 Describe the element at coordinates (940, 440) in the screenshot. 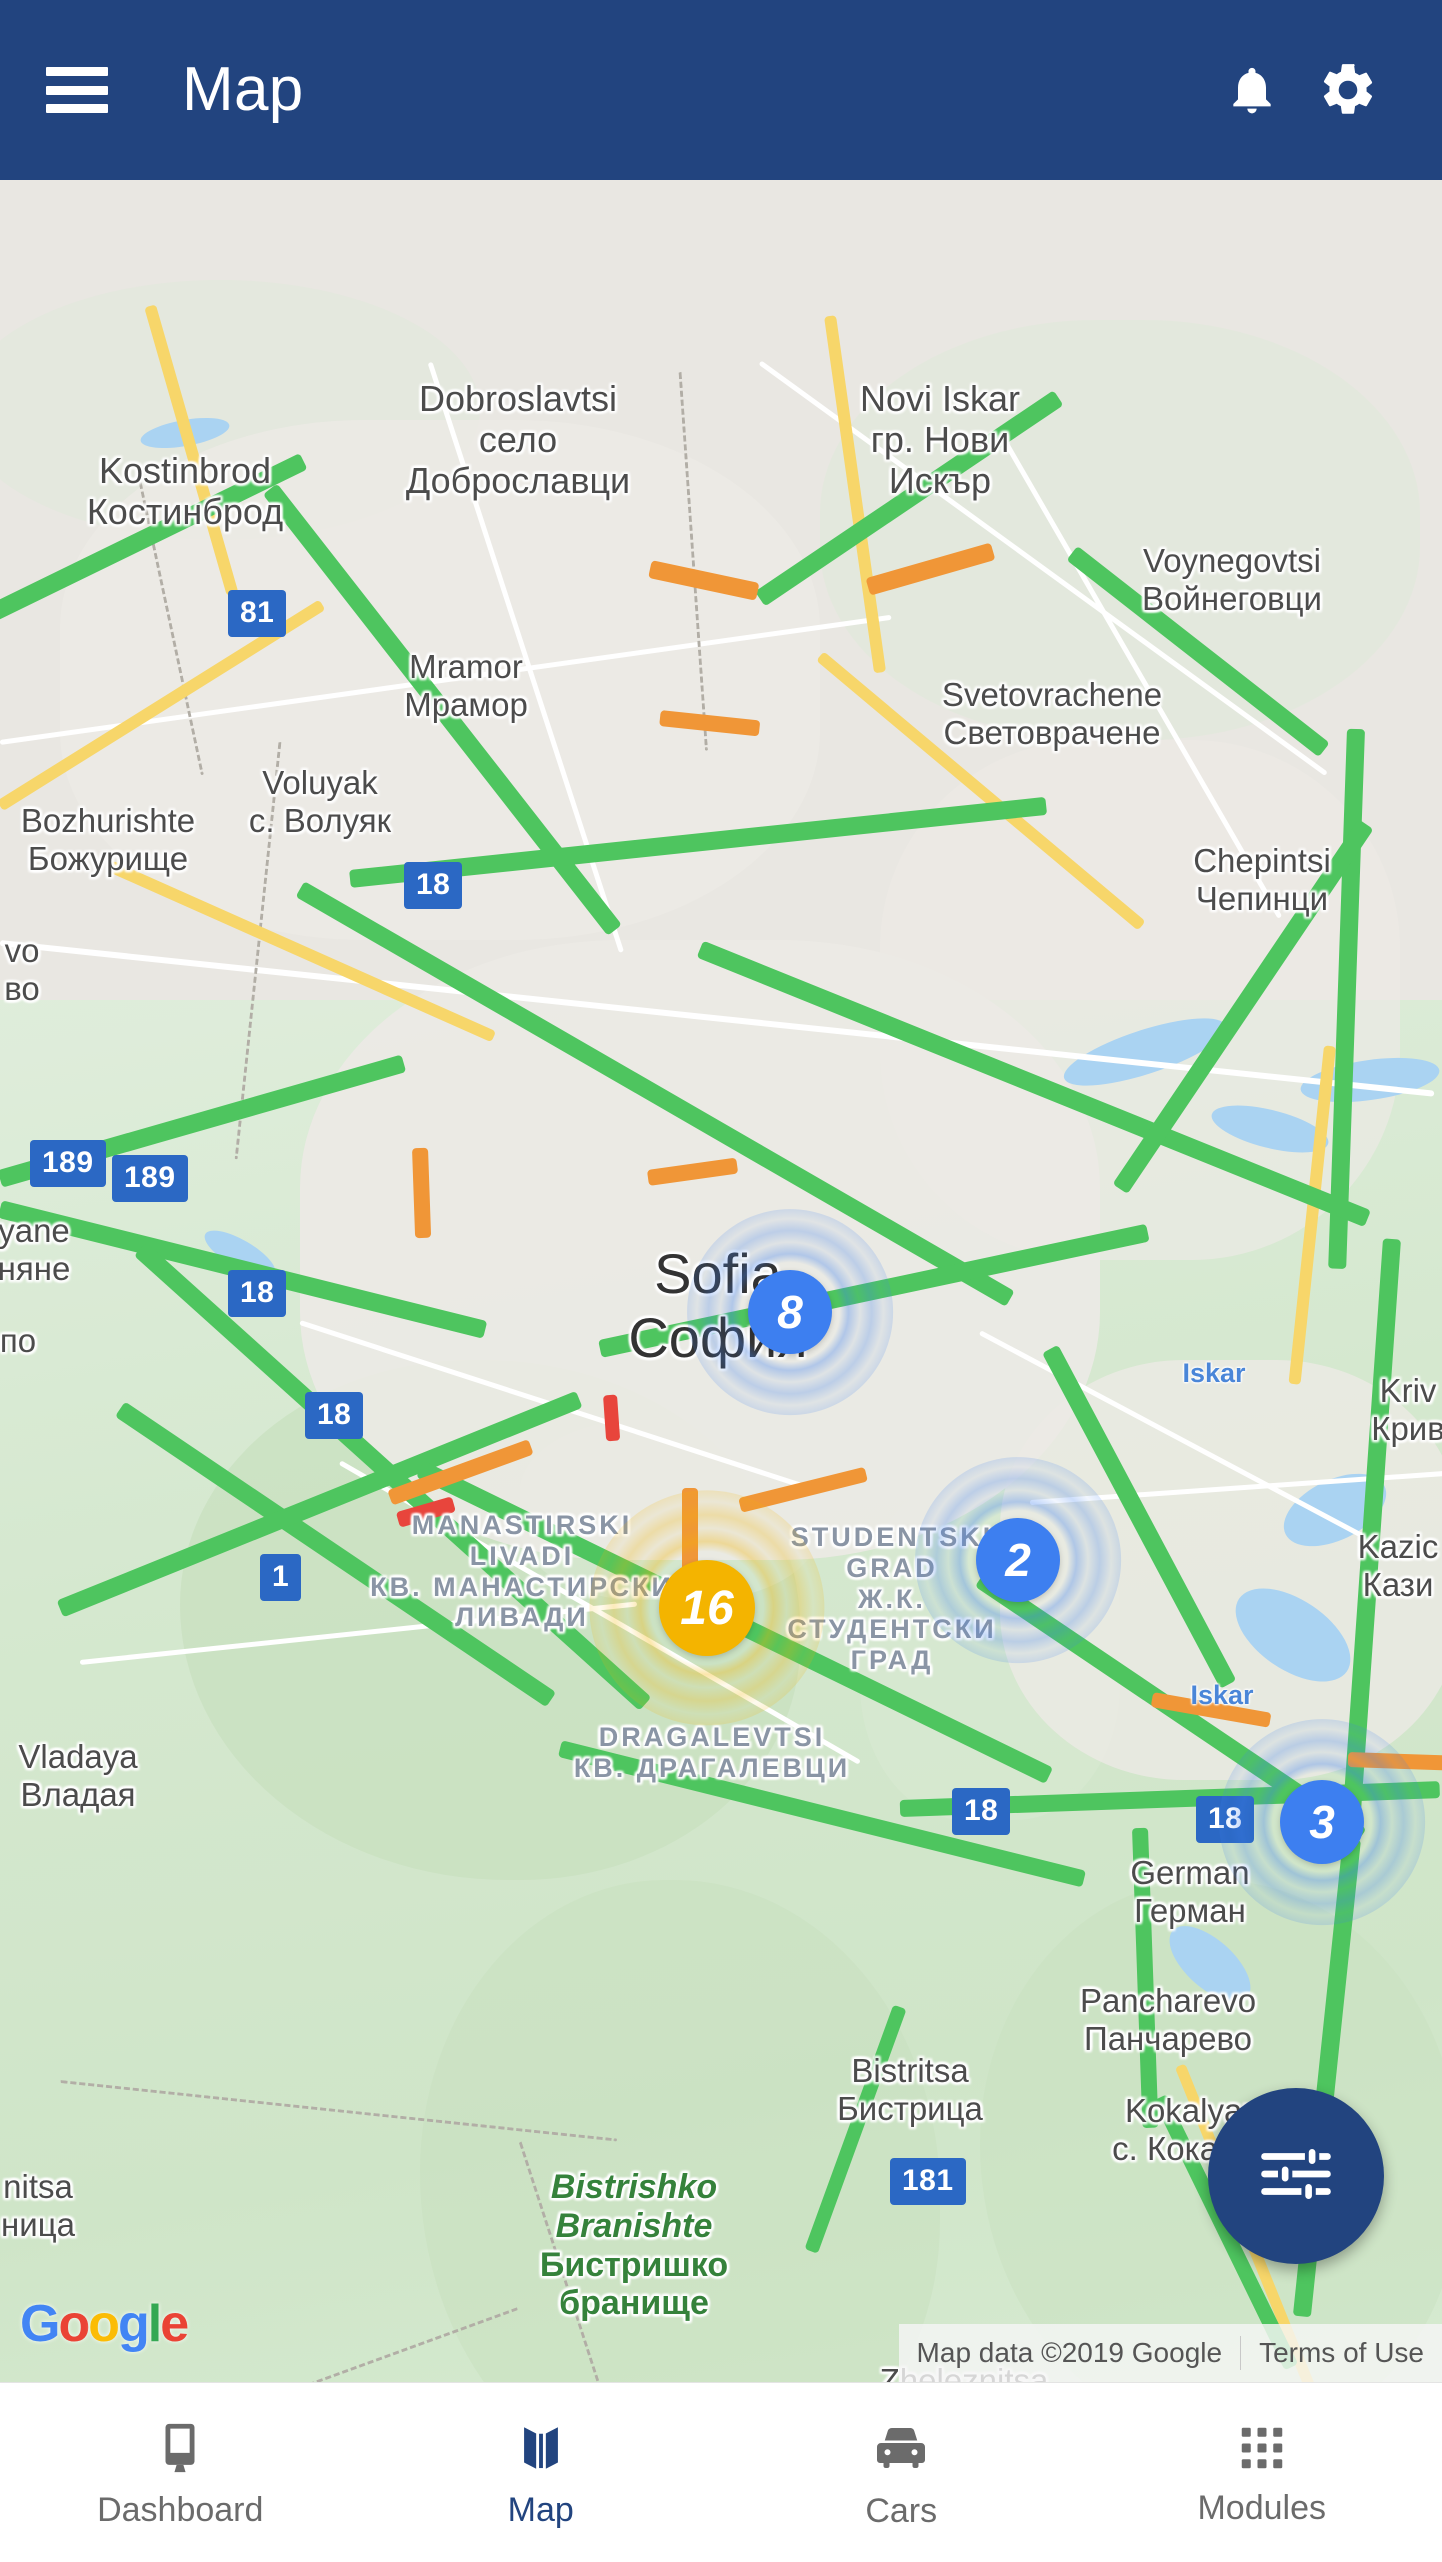

I see `place-label-cyrillic: гр. Нови` at that location.